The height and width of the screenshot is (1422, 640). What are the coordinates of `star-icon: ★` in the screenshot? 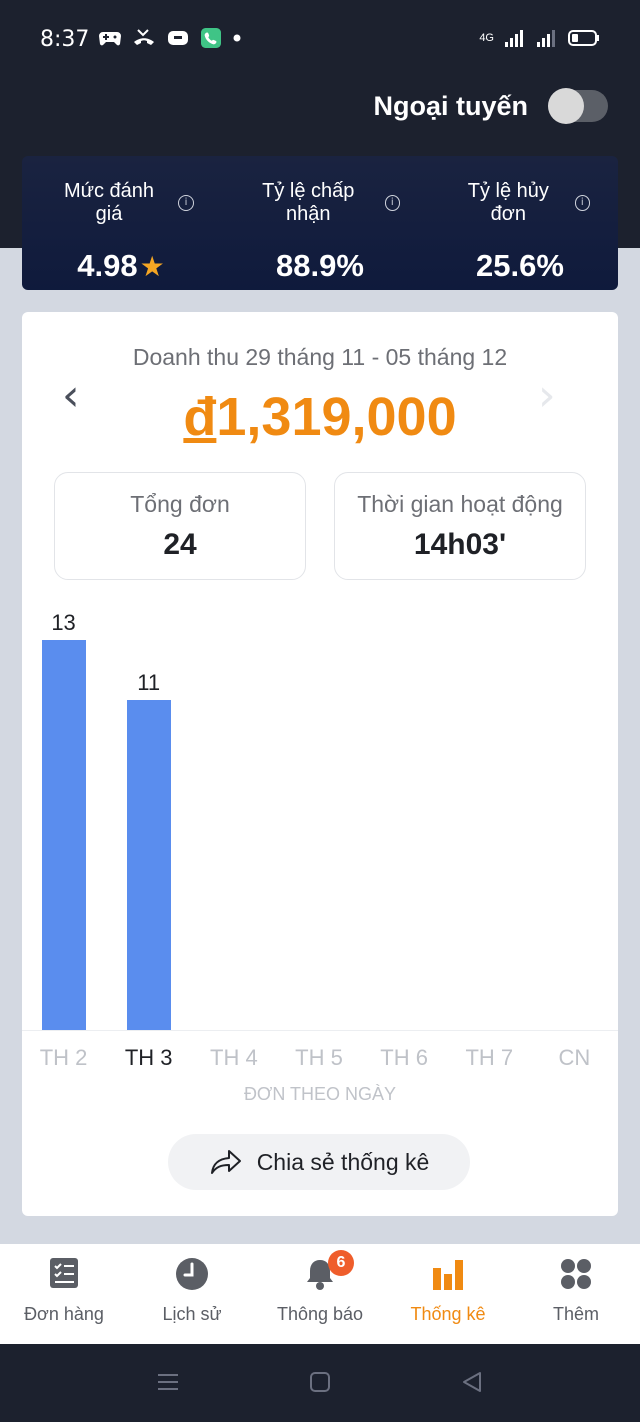 It's located at (152, 266).